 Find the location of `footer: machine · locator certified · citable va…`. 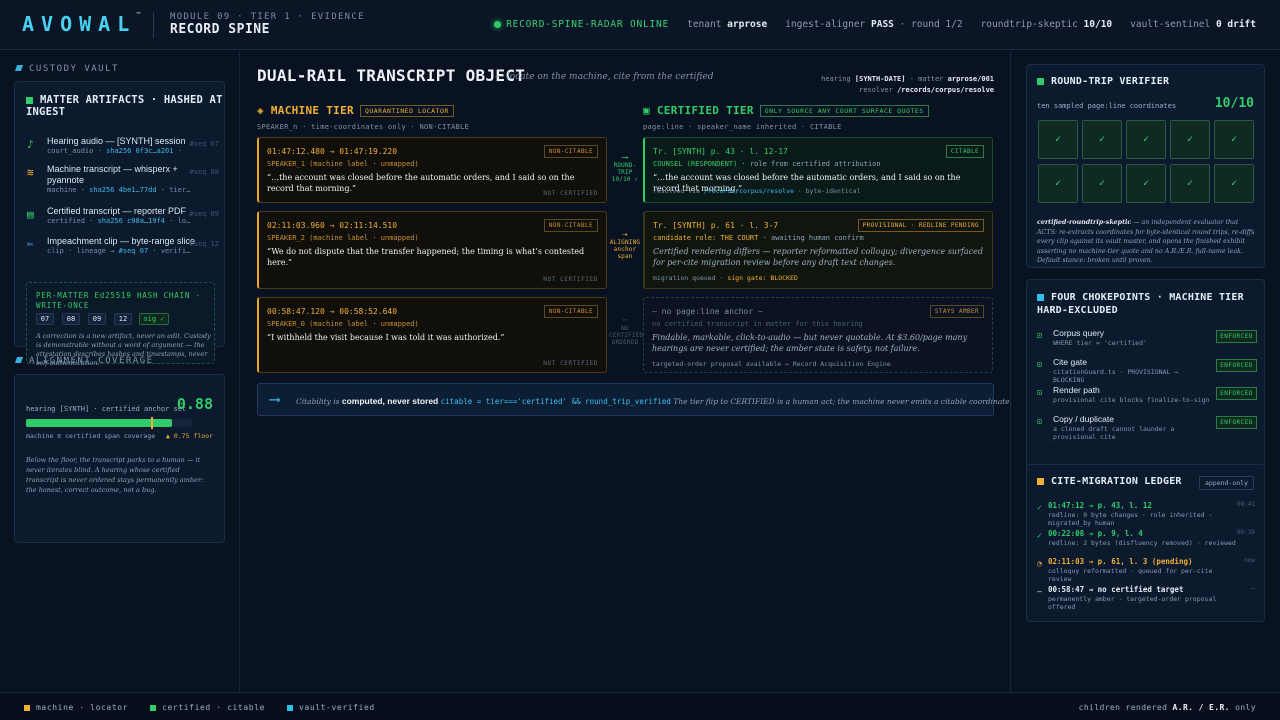

footer: machine · locator certified · citable va… is located at coordinates (640, 706).